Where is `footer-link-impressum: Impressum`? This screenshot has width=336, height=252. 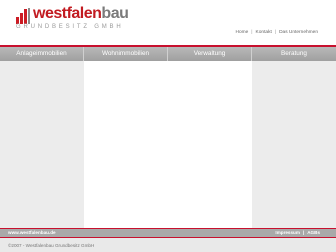
footer-link-impressum: Impressum is located at coordinates (287, 232).